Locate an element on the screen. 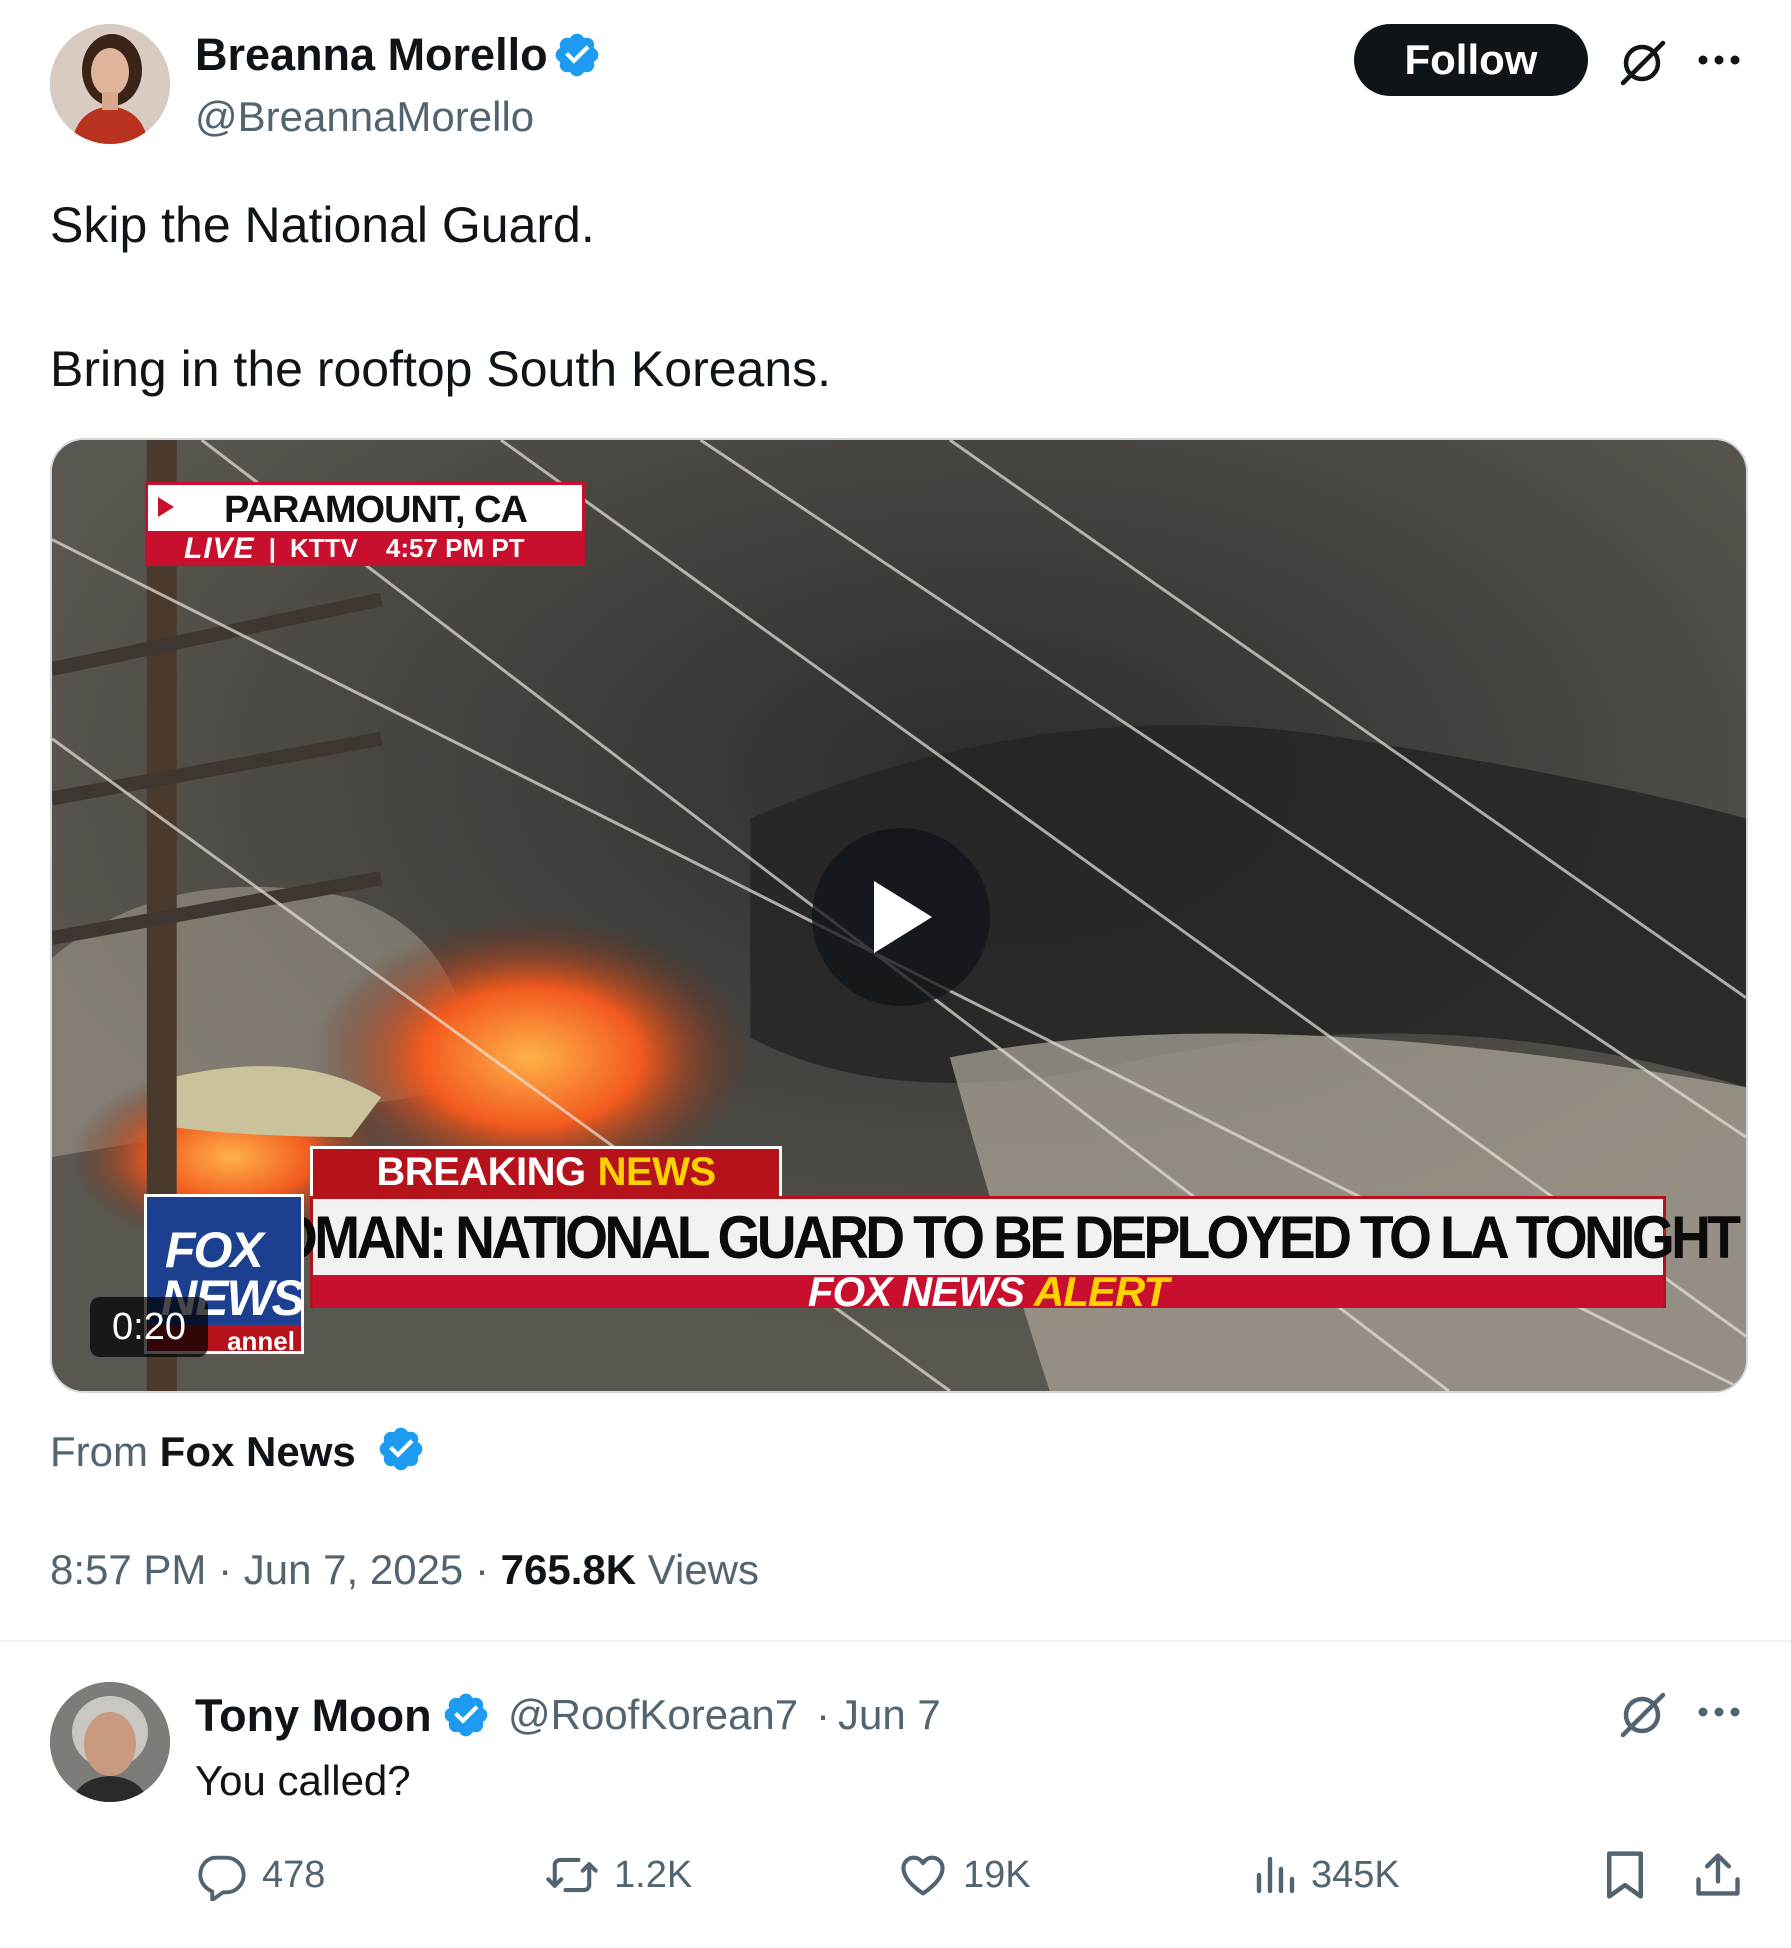  post-metadata: 8:57 PM · Jun 7, 2025 · 765.8K Views is located at coordinates (404, 1570).